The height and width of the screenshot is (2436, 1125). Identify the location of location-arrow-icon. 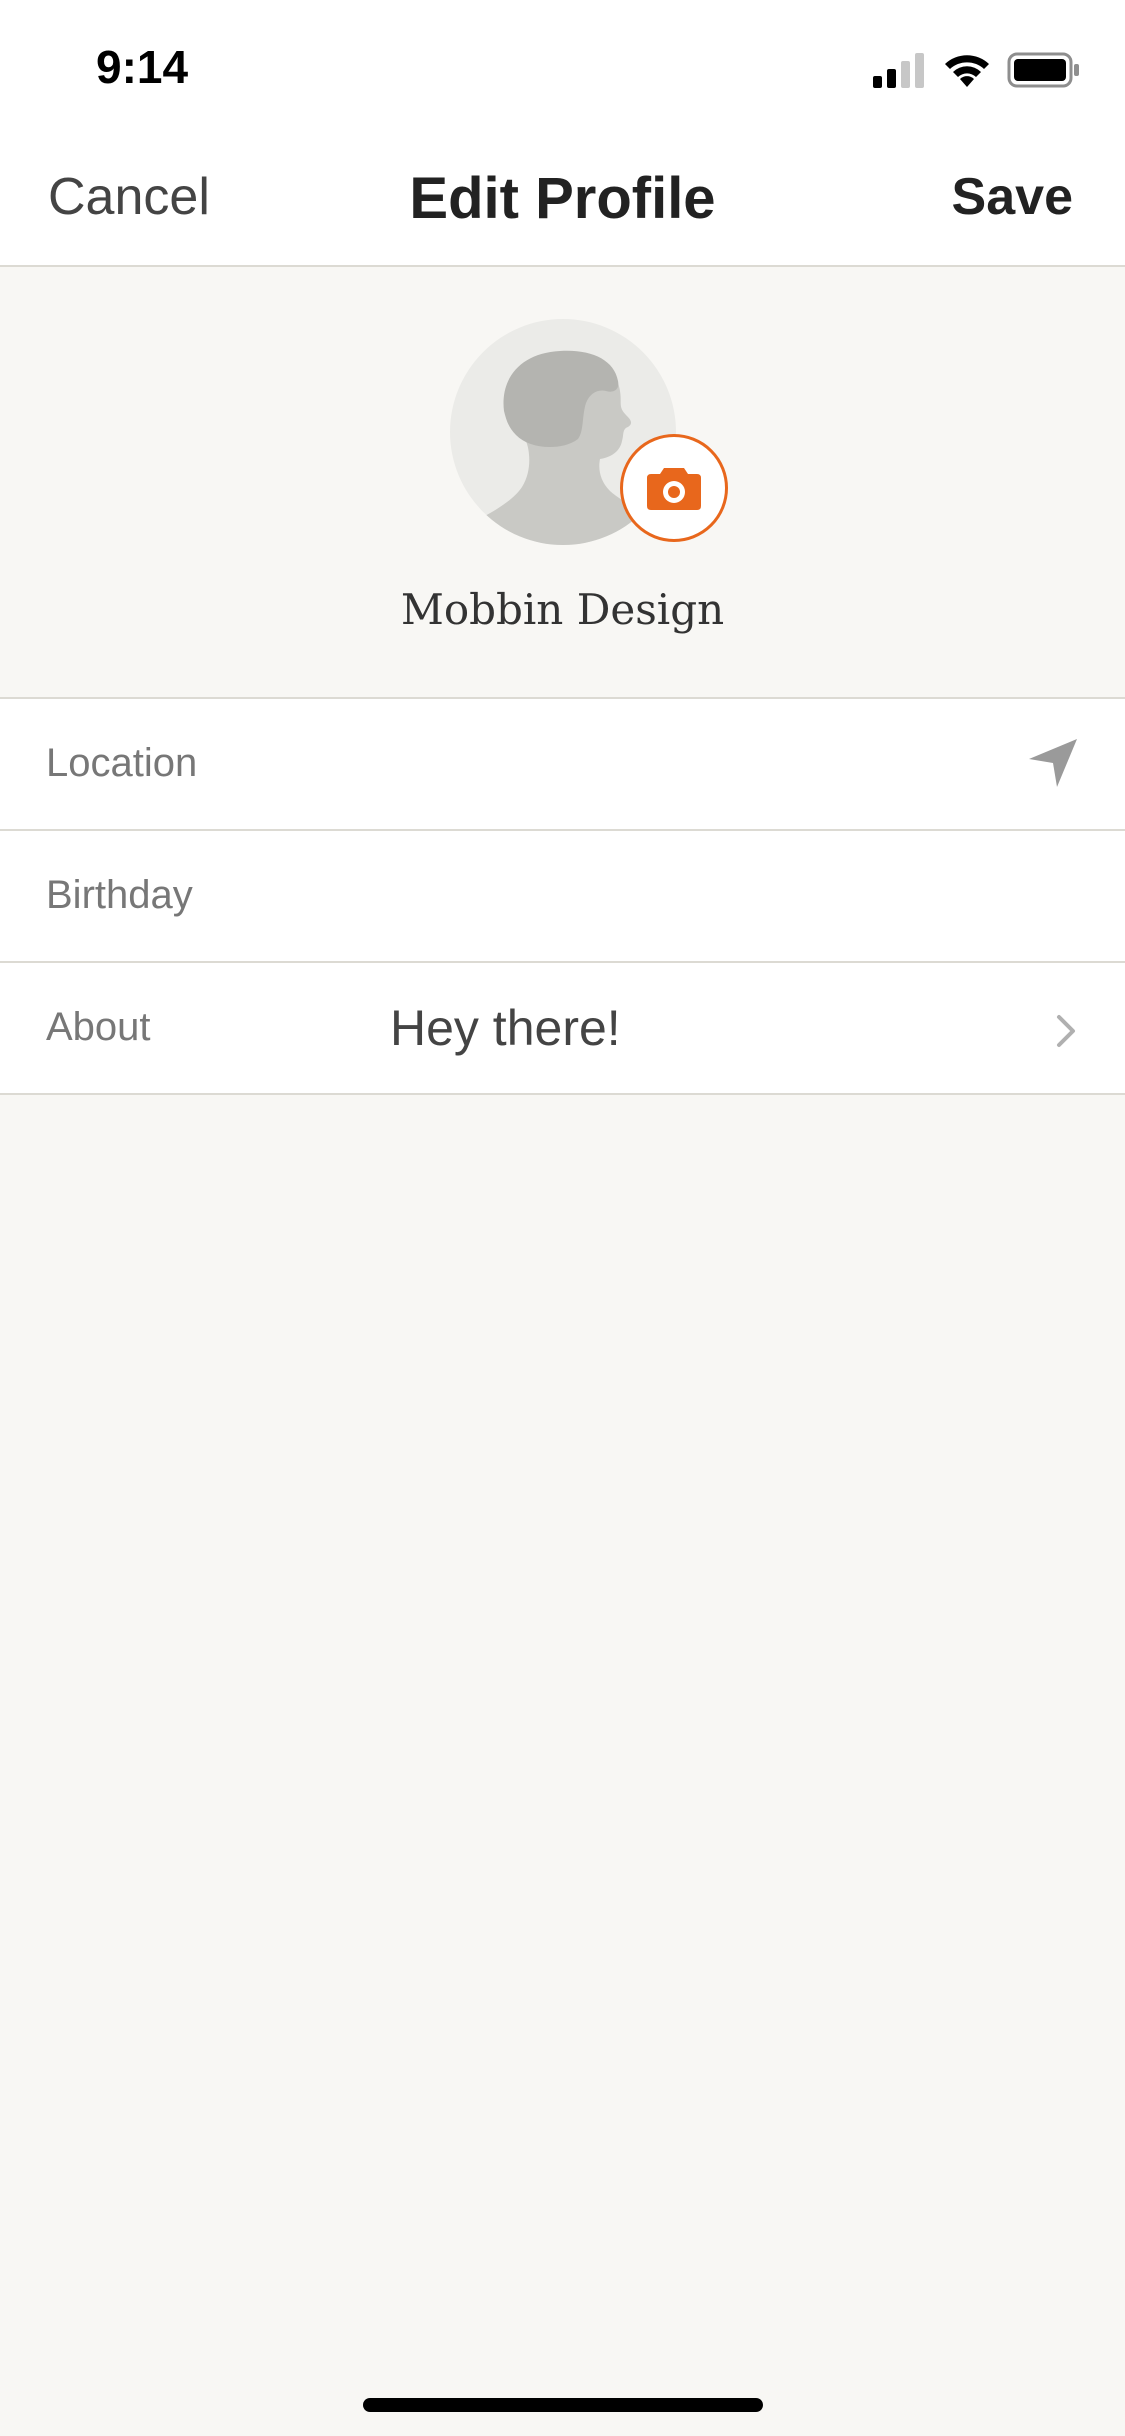
(1053, 763).